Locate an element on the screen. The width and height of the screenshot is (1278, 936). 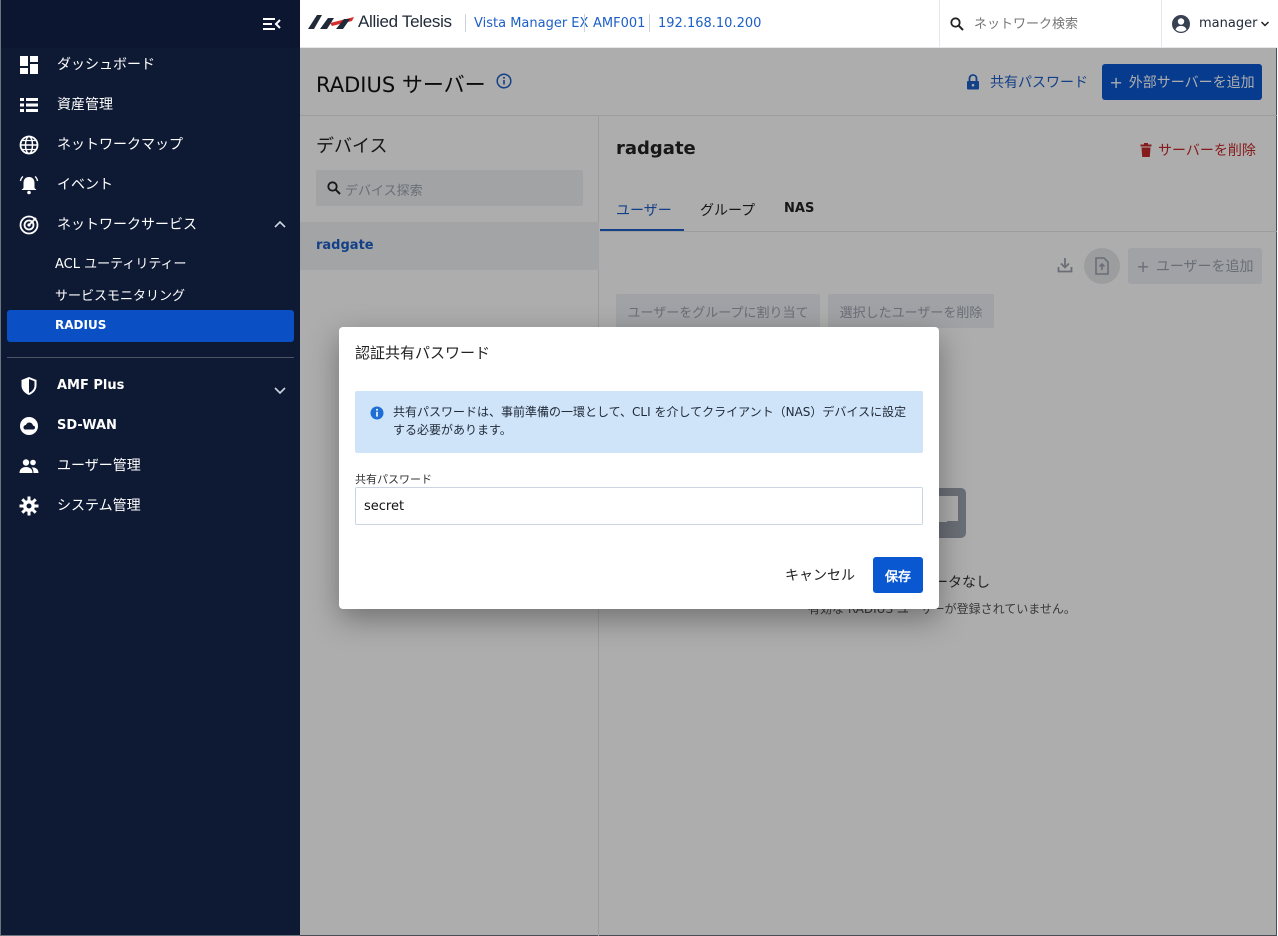
breadcrumb-product: Vista Manager EX is located at coordinates (531, 23).